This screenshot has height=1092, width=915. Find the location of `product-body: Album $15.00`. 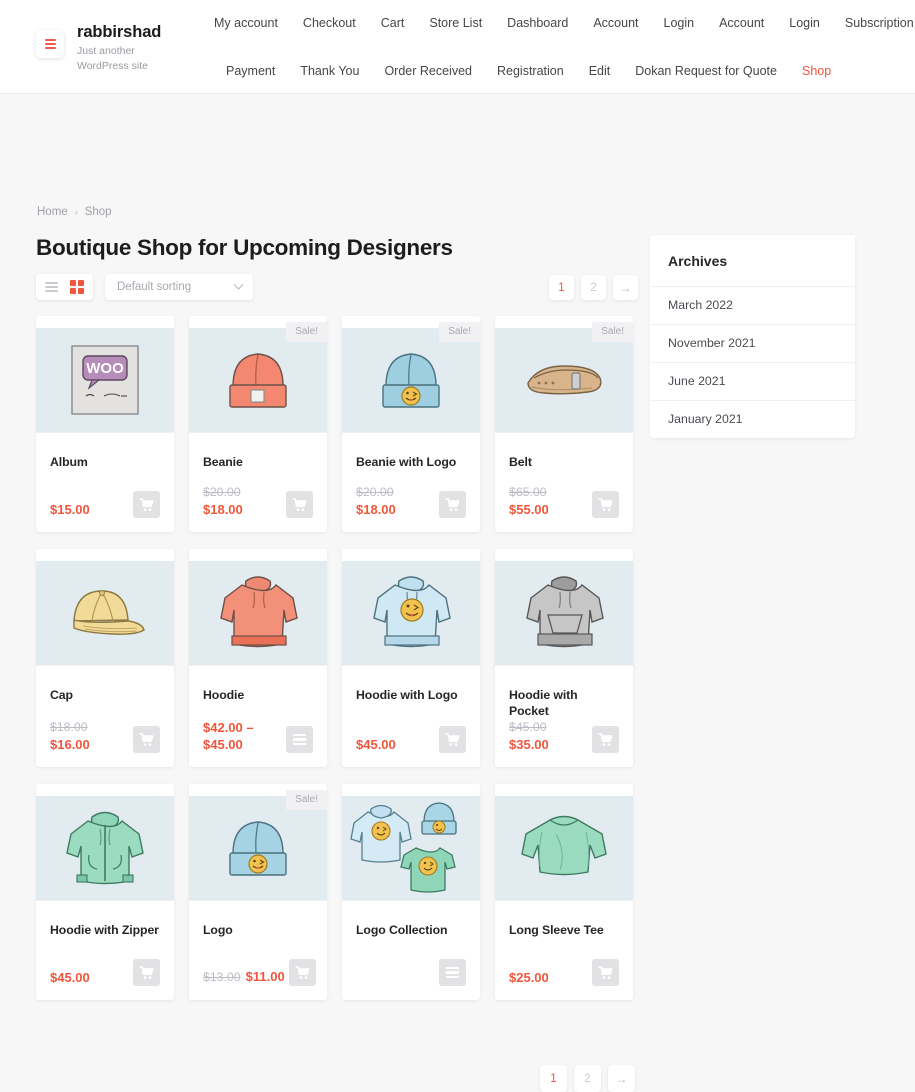

product-body: Album $15.00 is located at coordinates (105, 482).